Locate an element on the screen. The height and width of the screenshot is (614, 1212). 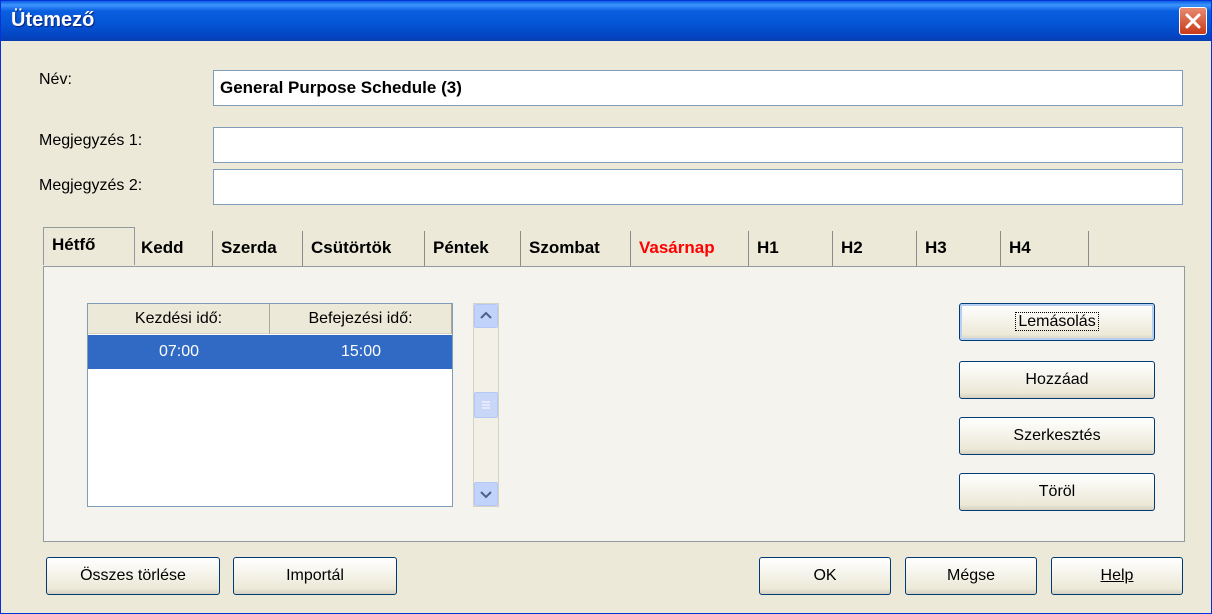
grip-icon is located at coordinates (486, 405).